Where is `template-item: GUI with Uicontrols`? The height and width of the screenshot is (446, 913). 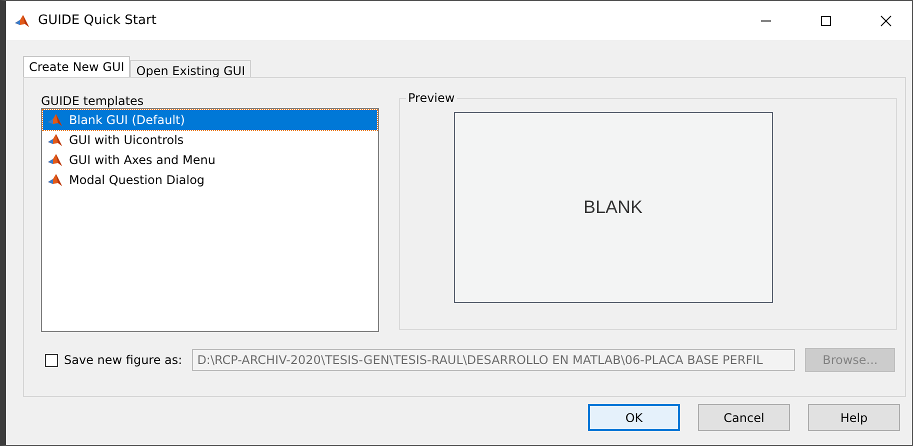 template-item: GUI with Uicontrols is located at coordinates (210, 140).